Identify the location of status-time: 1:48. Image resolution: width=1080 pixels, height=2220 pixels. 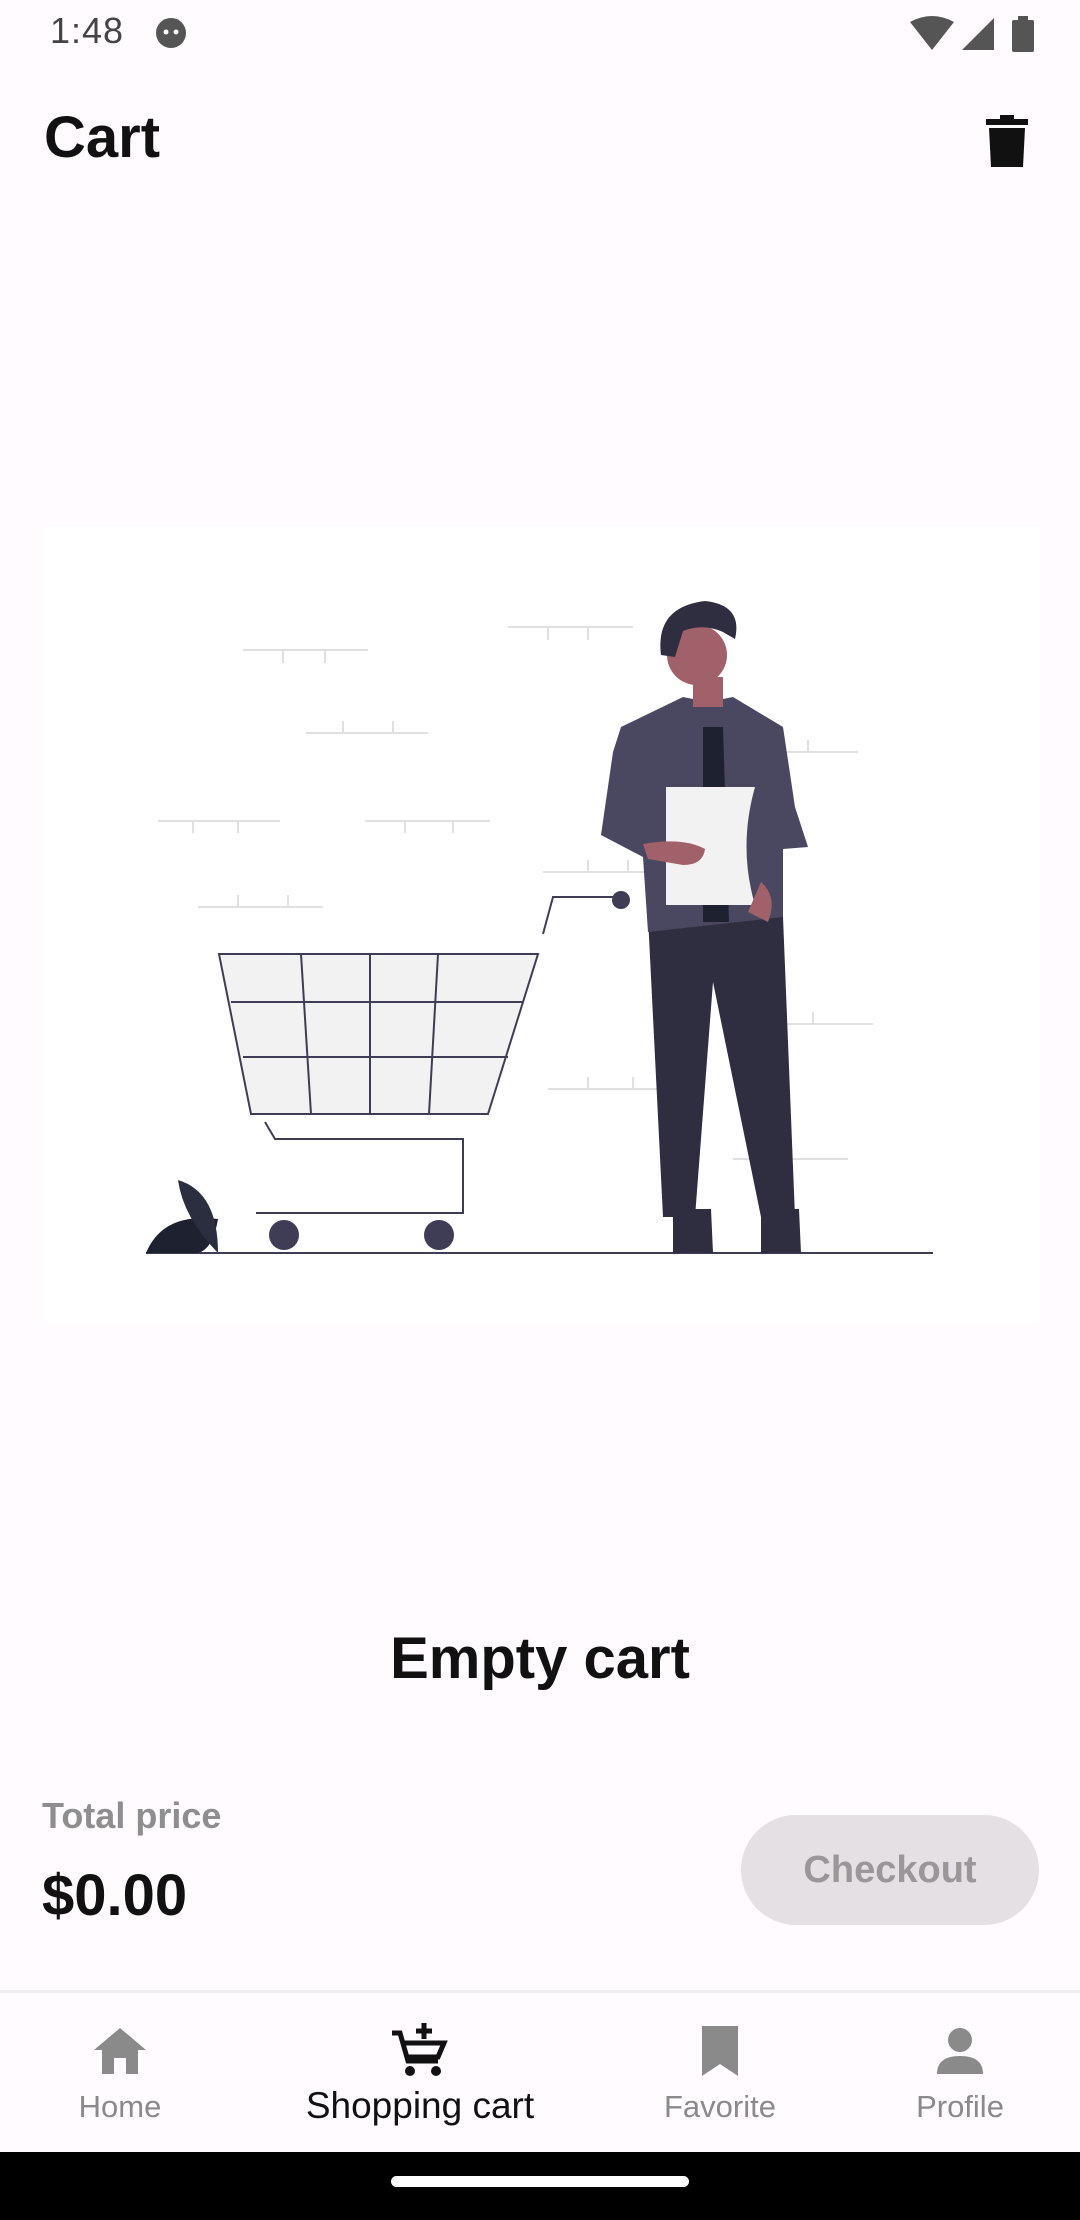
(87, 30).